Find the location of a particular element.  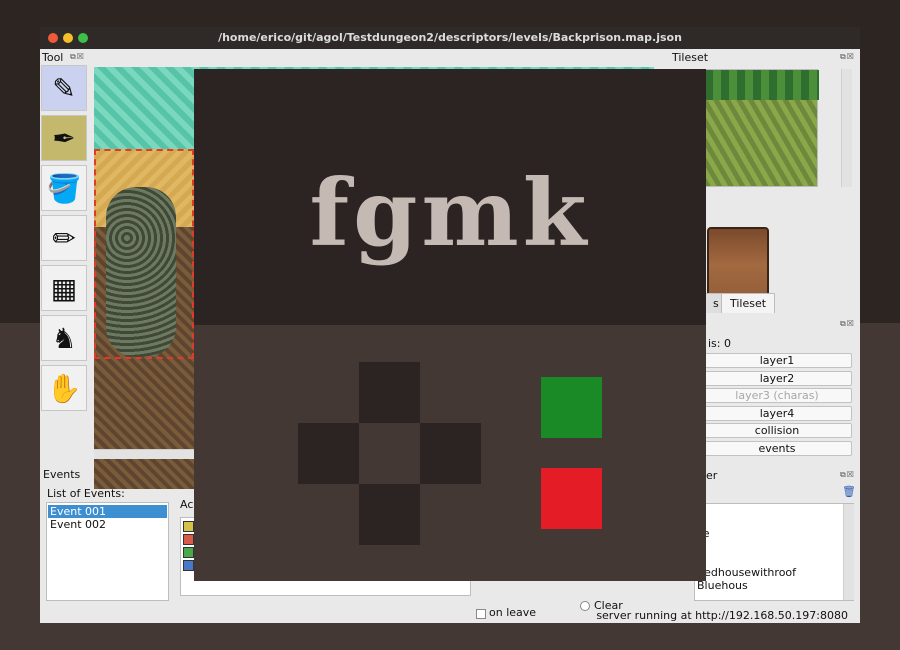

tileset-panel-dock-buttons: ⧉☒ is located at coordinates (847, 57).